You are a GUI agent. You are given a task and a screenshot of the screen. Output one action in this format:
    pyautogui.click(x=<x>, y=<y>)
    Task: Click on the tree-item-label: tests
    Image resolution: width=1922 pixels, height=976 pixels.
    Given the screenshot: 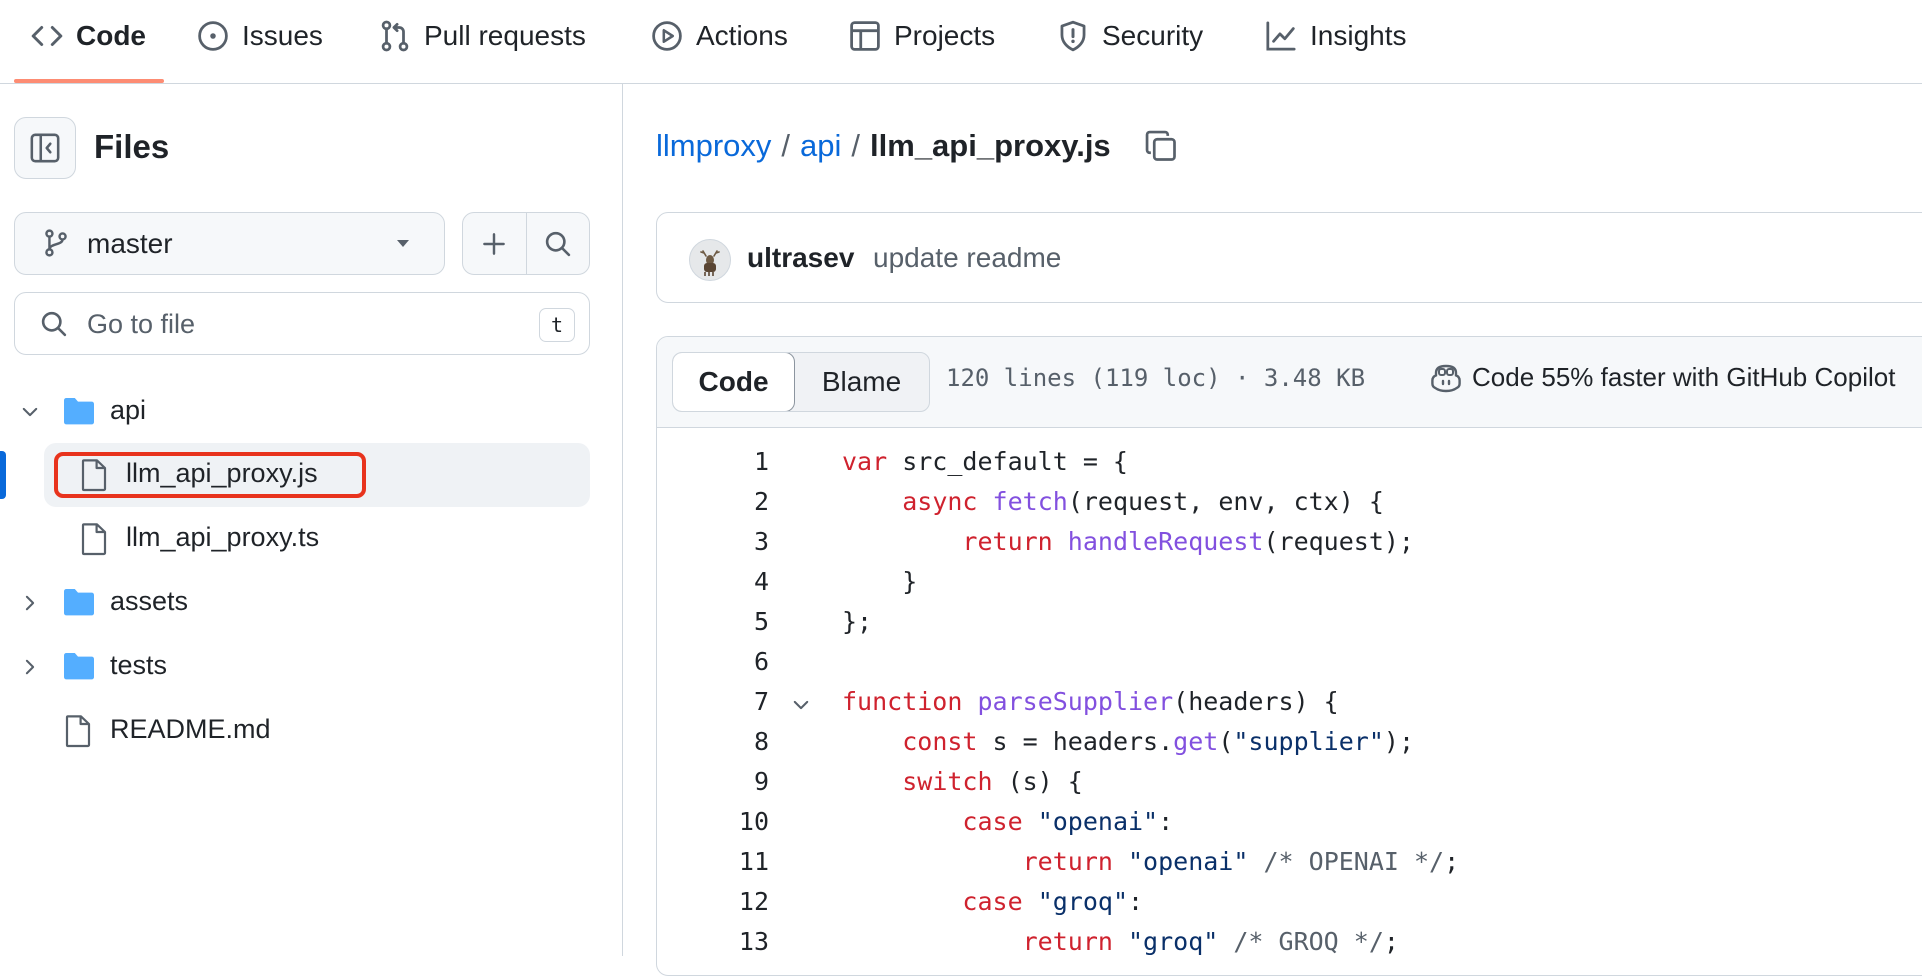 What is the action you would take?
    pyautogui.click(x=139, y=665)
    